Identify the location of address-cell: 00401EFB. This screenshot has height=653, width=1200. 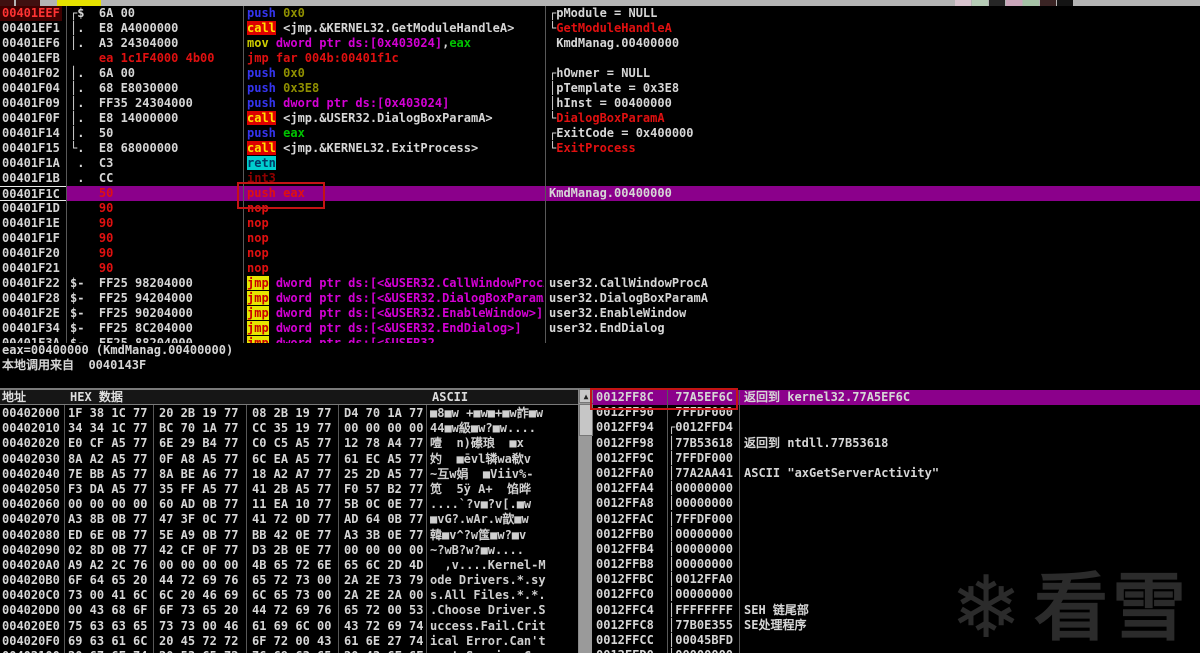
(31, 58).